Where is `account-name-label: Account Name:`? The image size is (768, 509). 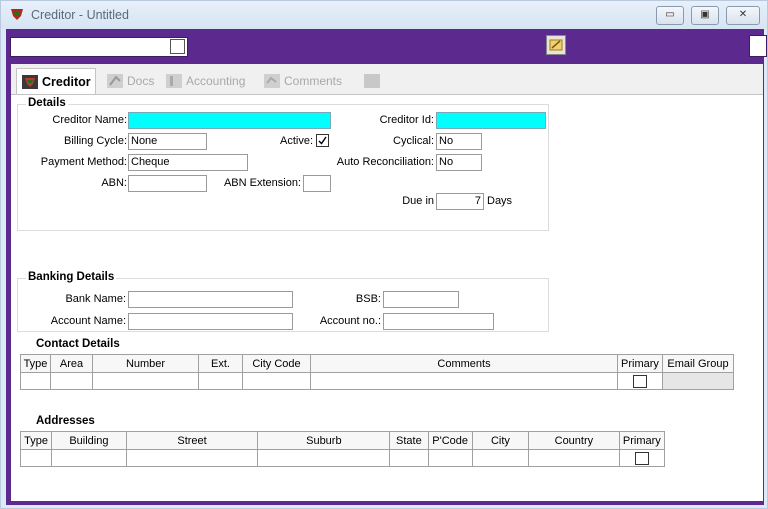
account-name-label: Account Name: is located at coordinates (88, 321).